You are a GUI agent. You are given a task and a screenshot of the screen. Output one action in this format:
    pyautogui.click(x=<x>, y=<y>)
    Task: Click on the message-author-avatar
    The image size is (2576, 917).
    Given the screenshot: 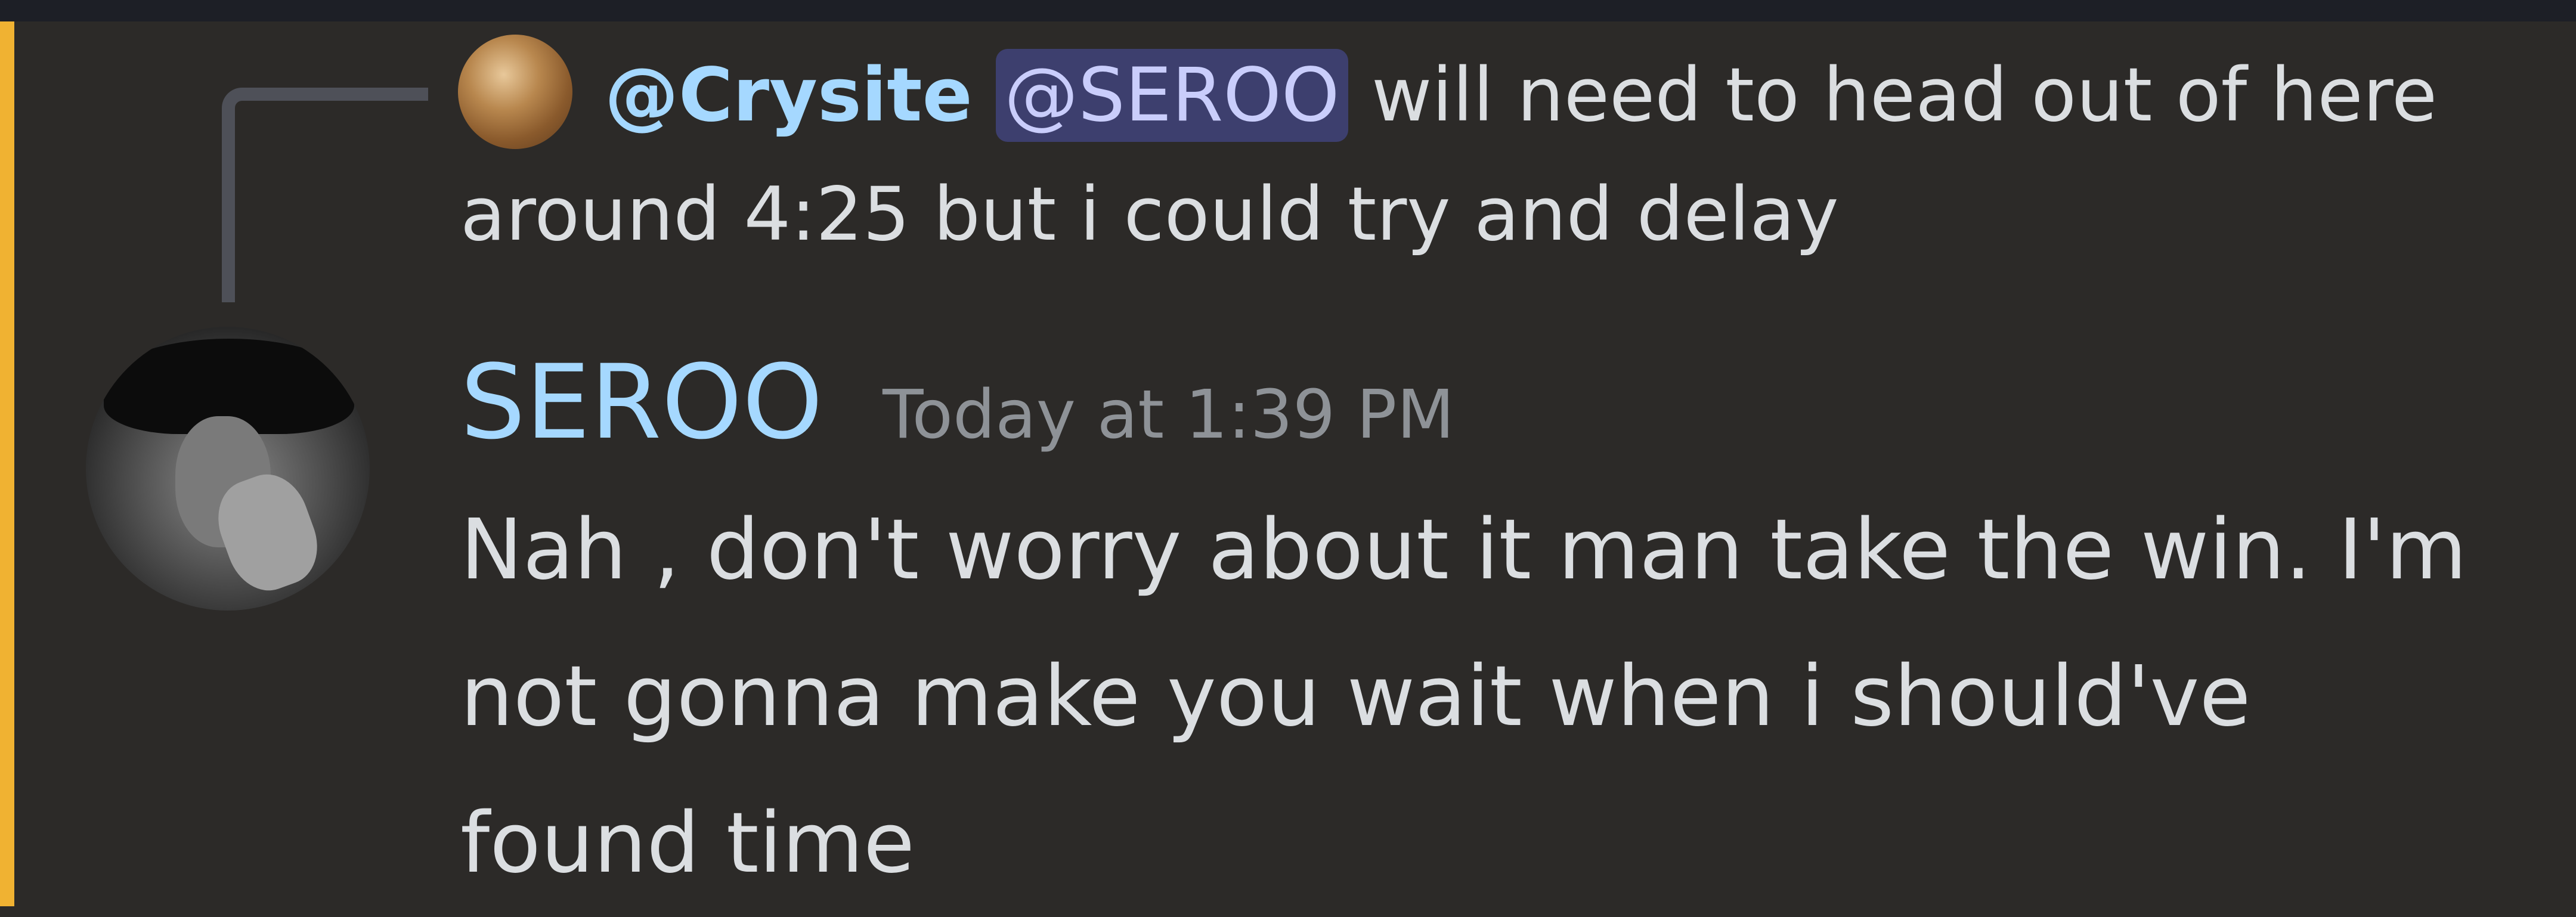 What is the action you would take?
    pyautogui.click(x=228, y=469)
    